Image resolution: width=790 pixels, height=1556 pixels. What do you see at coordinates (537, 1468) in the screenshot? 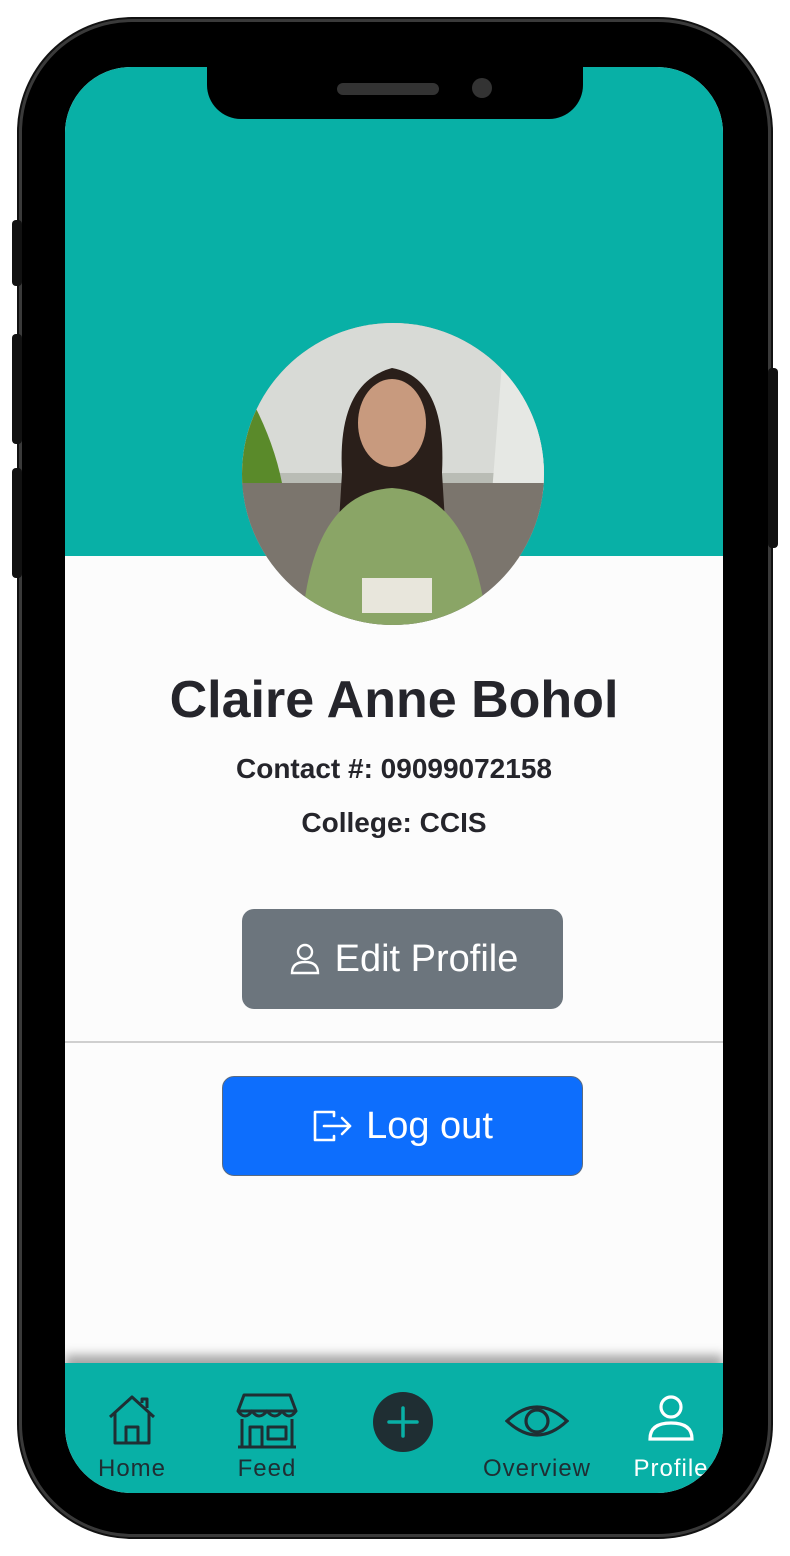
I see `nav-overview-label: Overview` at bounding box center [537, 1468].